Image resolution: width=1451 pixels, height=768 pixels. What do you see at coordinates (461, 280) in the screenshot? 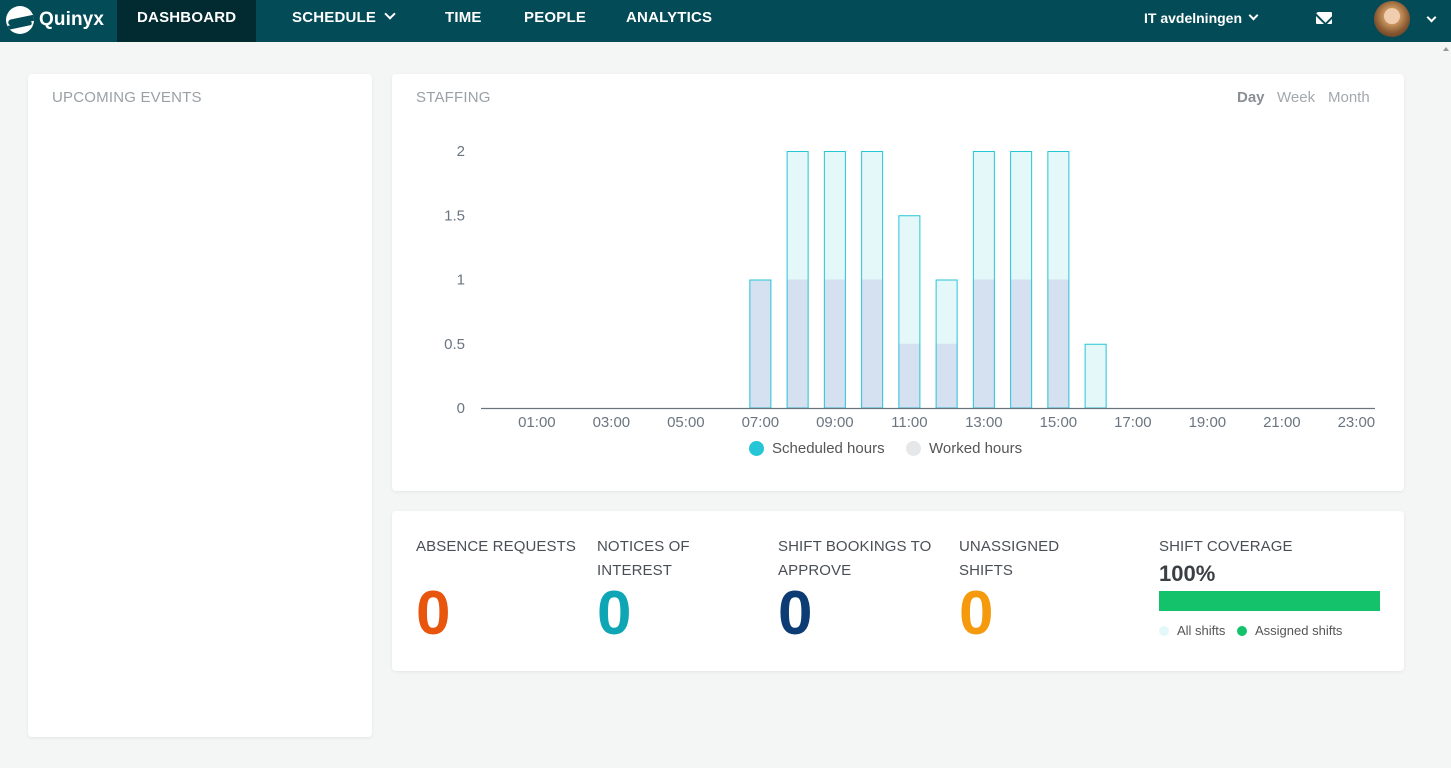
I see `y-tick-label: 1` at bounding box center [461, 280].